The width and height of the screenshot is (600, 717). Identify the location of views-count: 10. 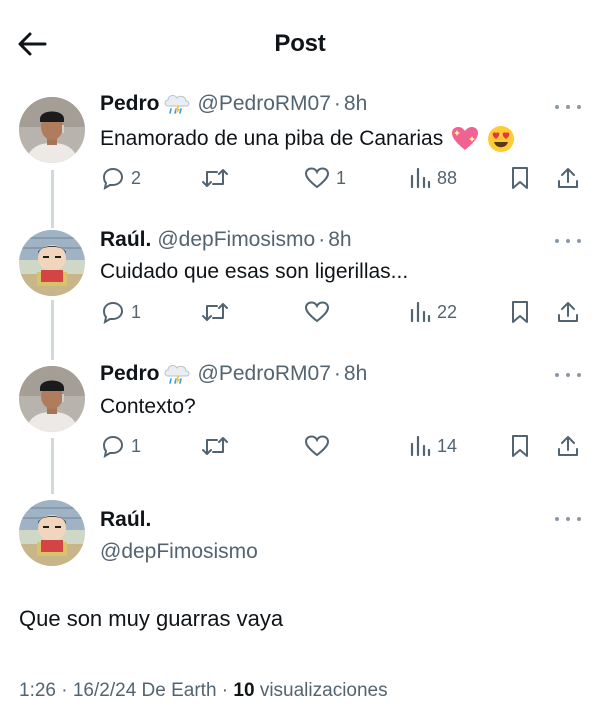
(244, 690).